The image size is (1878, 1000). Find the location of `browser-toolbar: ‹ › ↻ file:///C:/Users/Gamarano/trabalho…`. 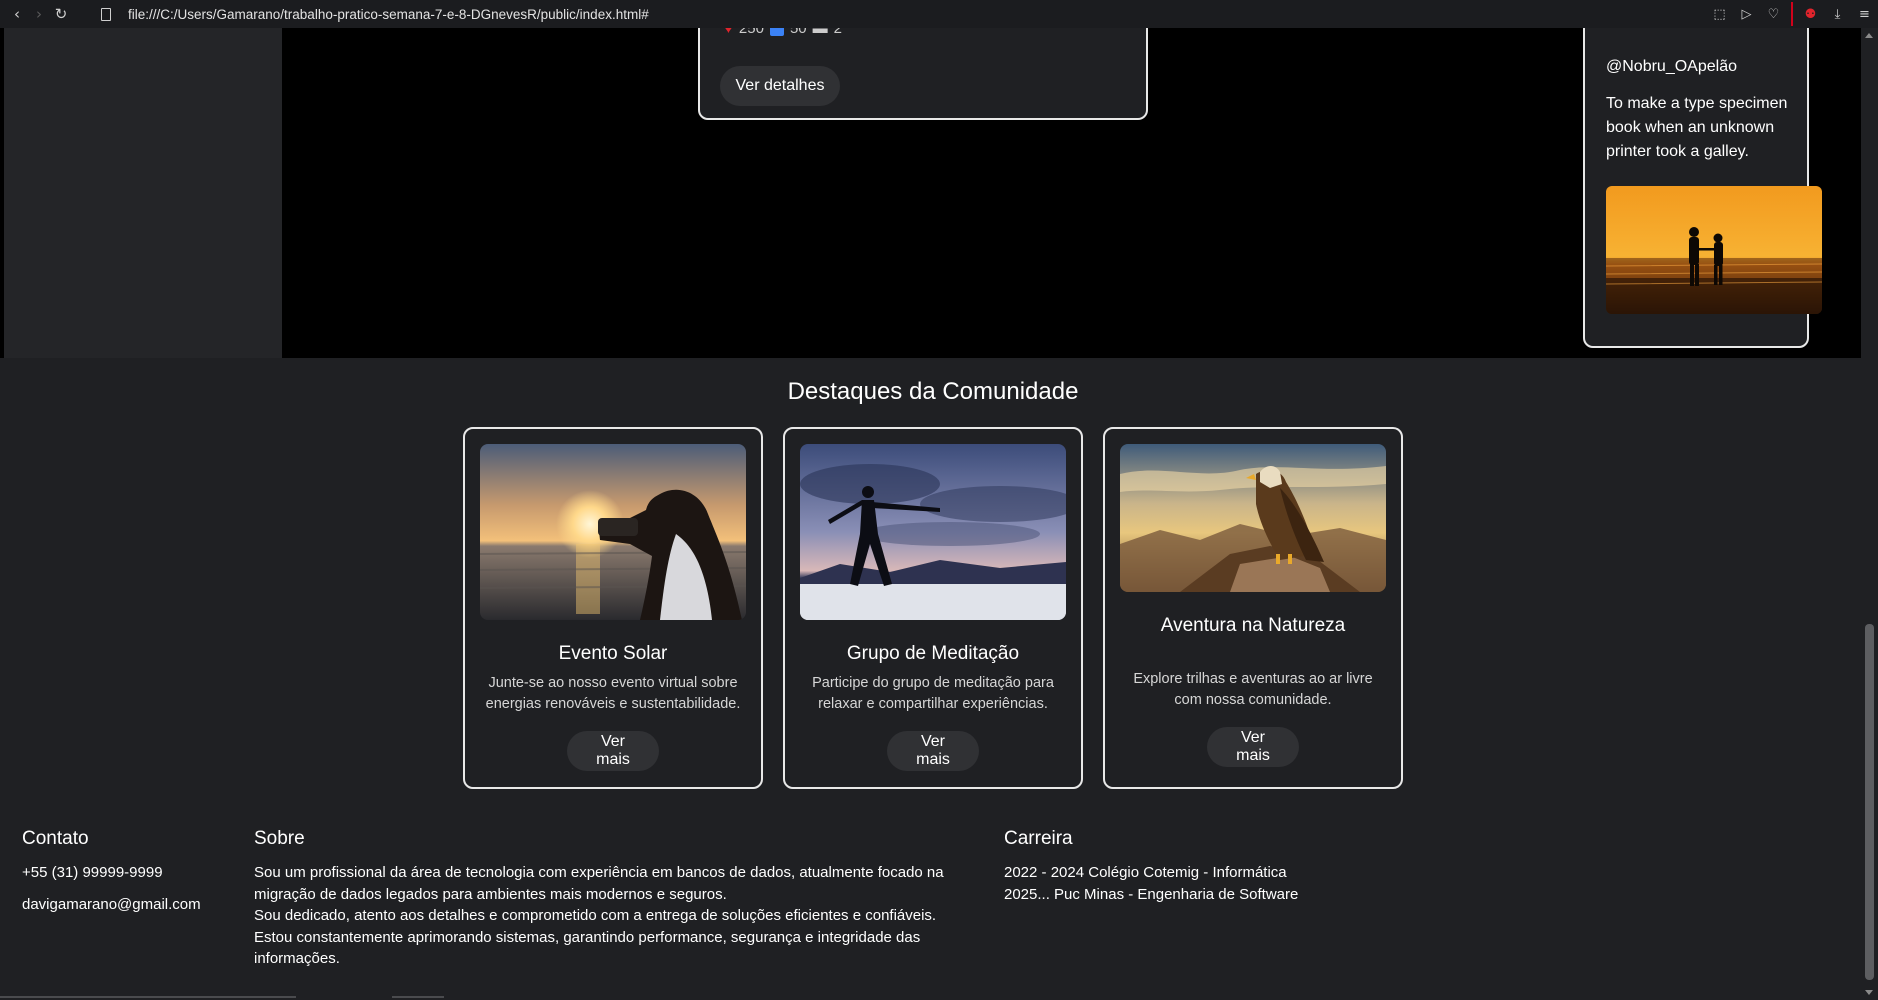

browser-toolbar: ‹ › ↻ file:///C:/Users/Gamarano/trabalho… is located at coordinates (939, 14).